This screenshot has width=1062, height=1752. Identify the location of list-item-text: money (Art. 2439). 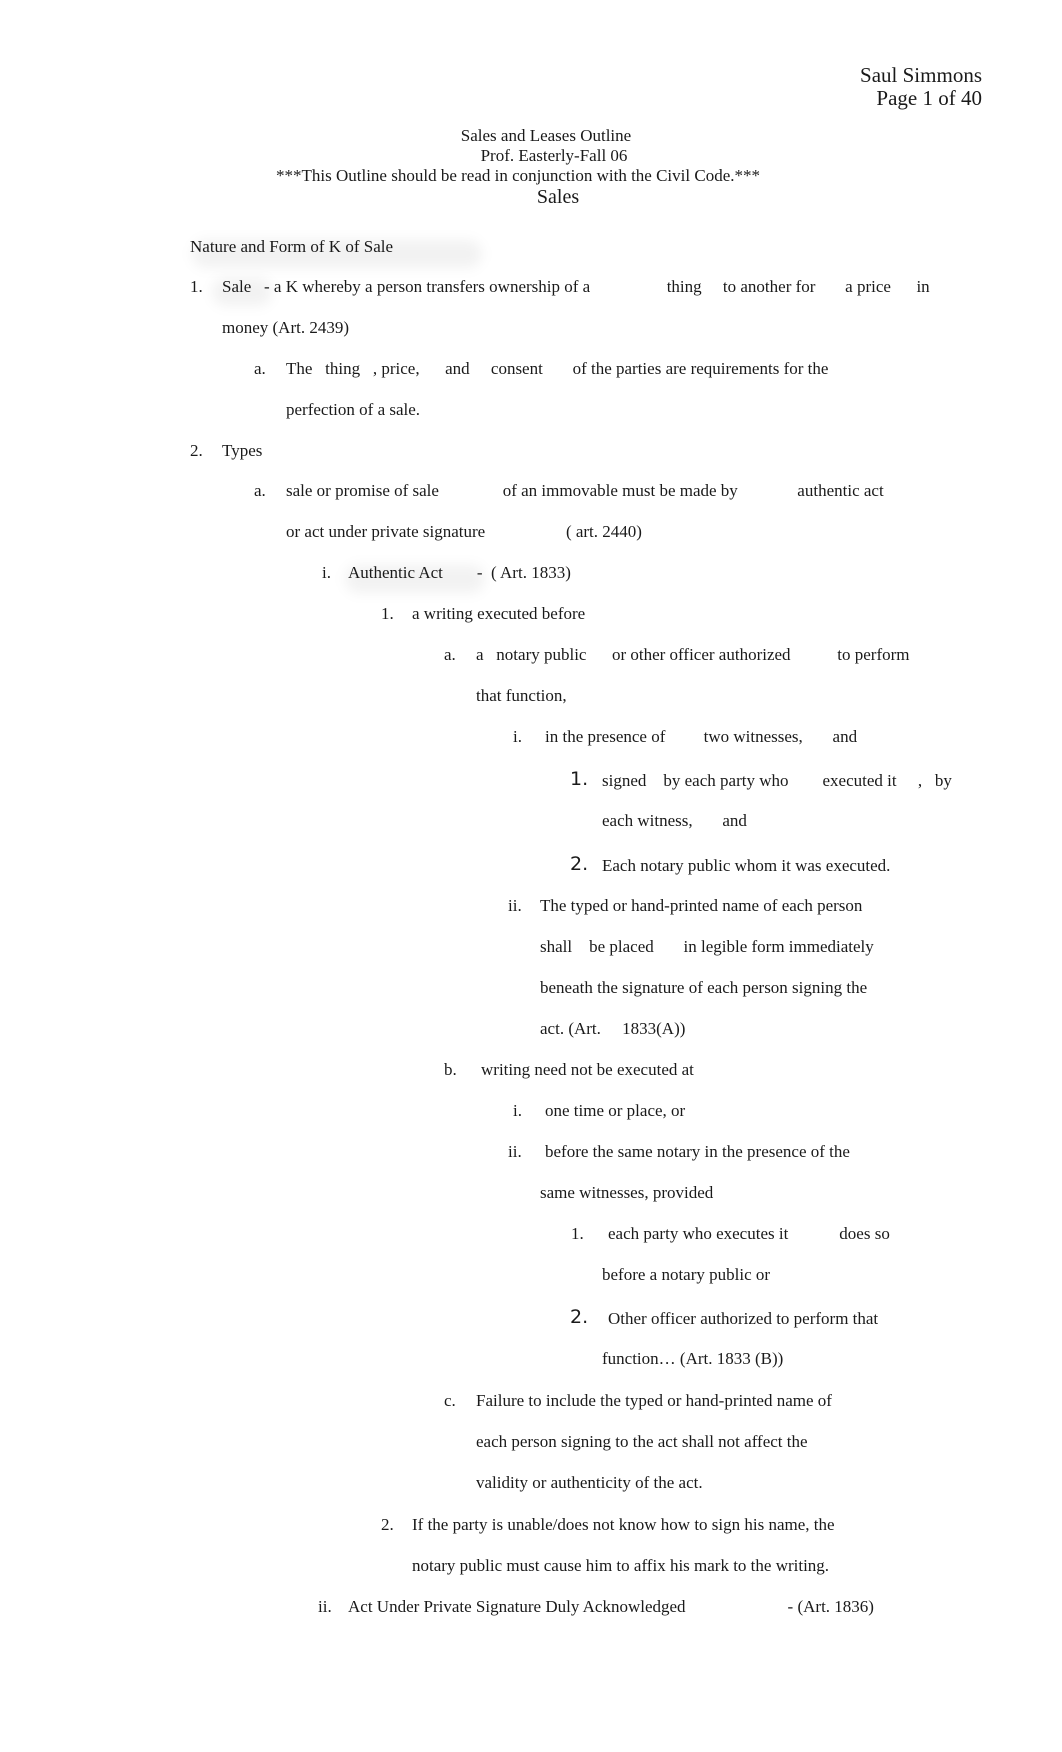
(286, 327).